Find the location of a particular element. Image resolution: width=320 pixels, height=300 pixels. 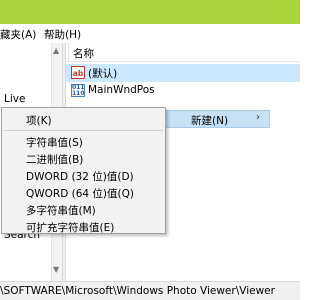

menu-item-multi-string-value: 多字符串值(M) is located at coordinates (83, 209).